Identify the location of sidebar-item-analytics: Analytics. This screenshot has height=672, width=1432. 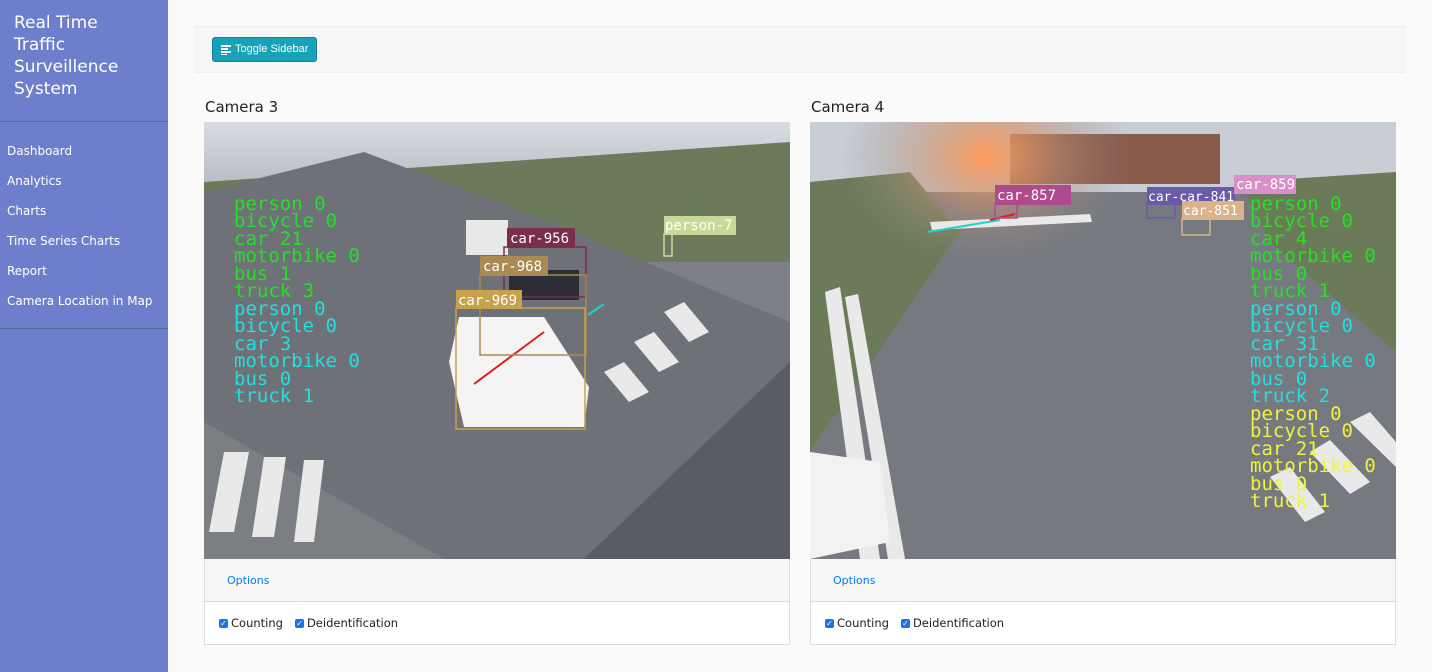
(84, 181).